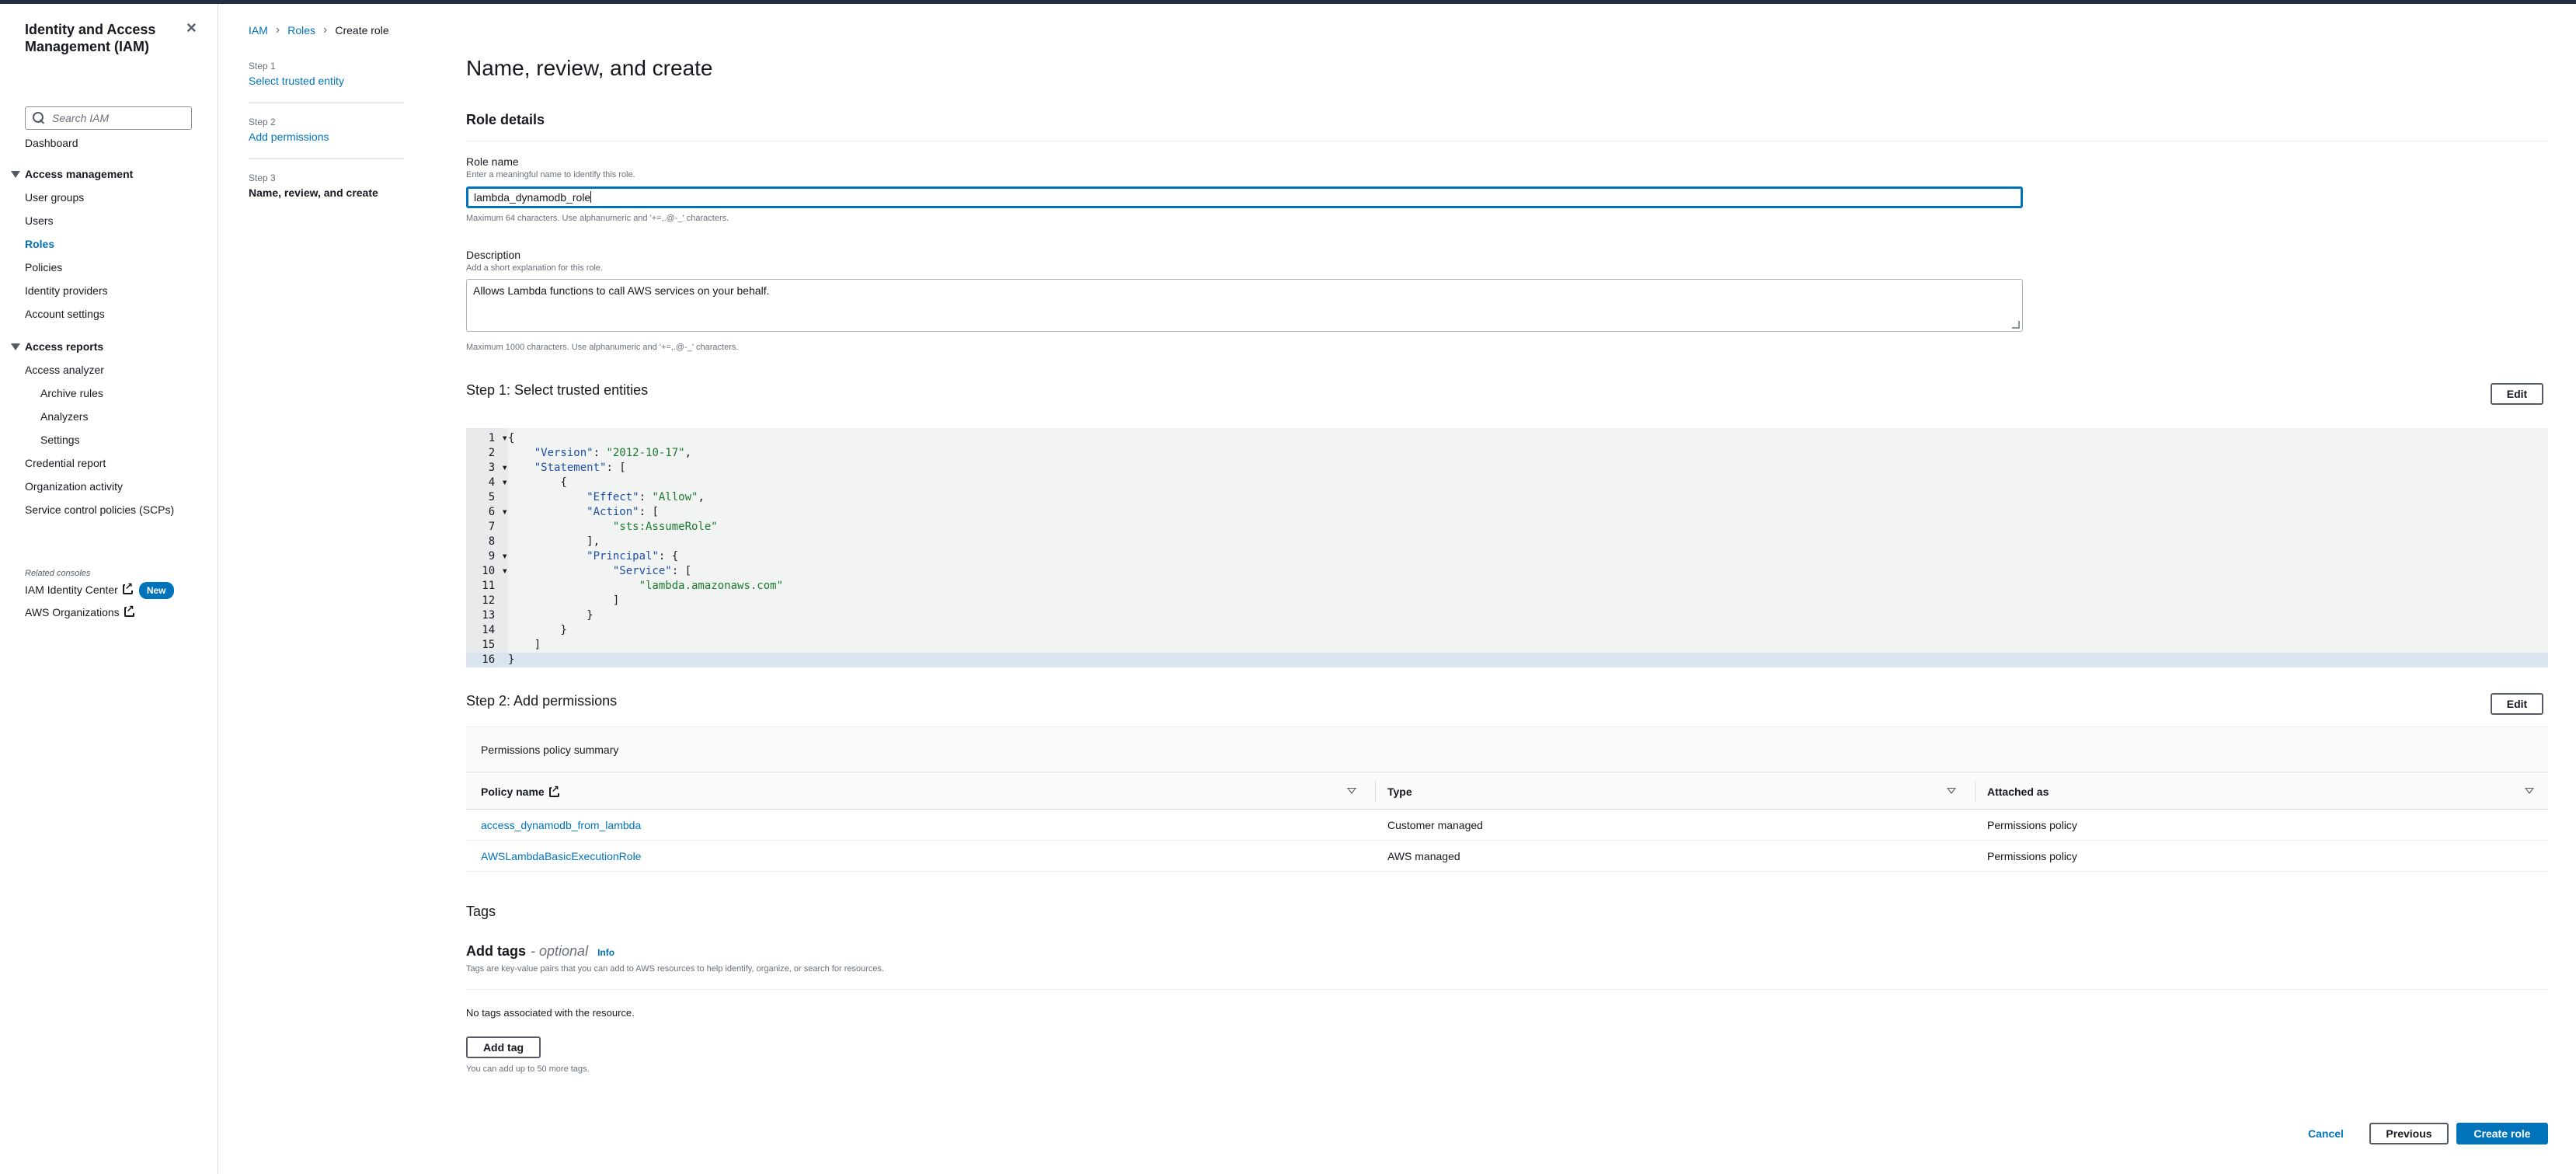 This screenshot has height=1174, width=2576. Describe the element at coordinates (60, 440) in the screenshot. I see `nav-settings: Settings` at that location.